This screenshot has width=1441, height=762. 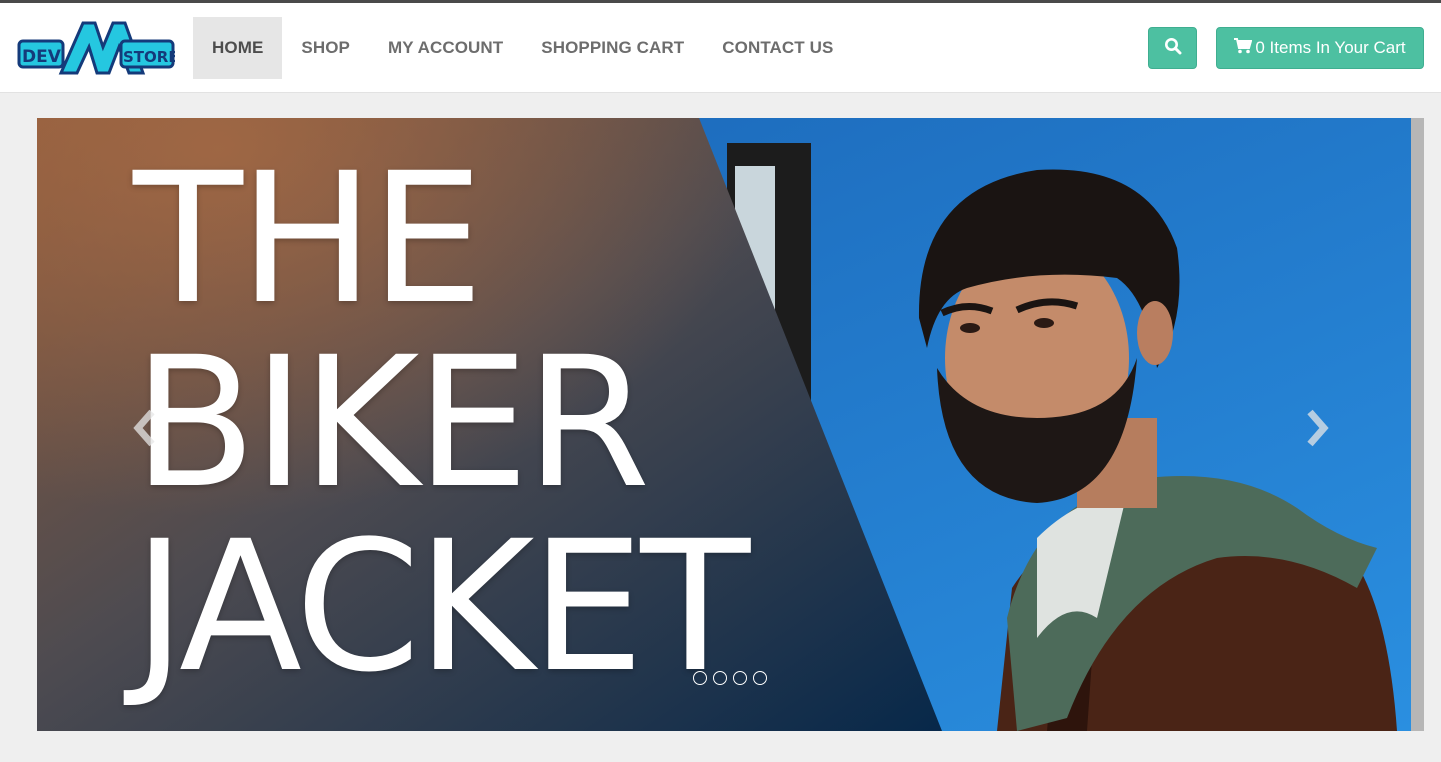 I want to click on cart-count-label: 0 Items In Your Cart, so click(x=1330, y=47).